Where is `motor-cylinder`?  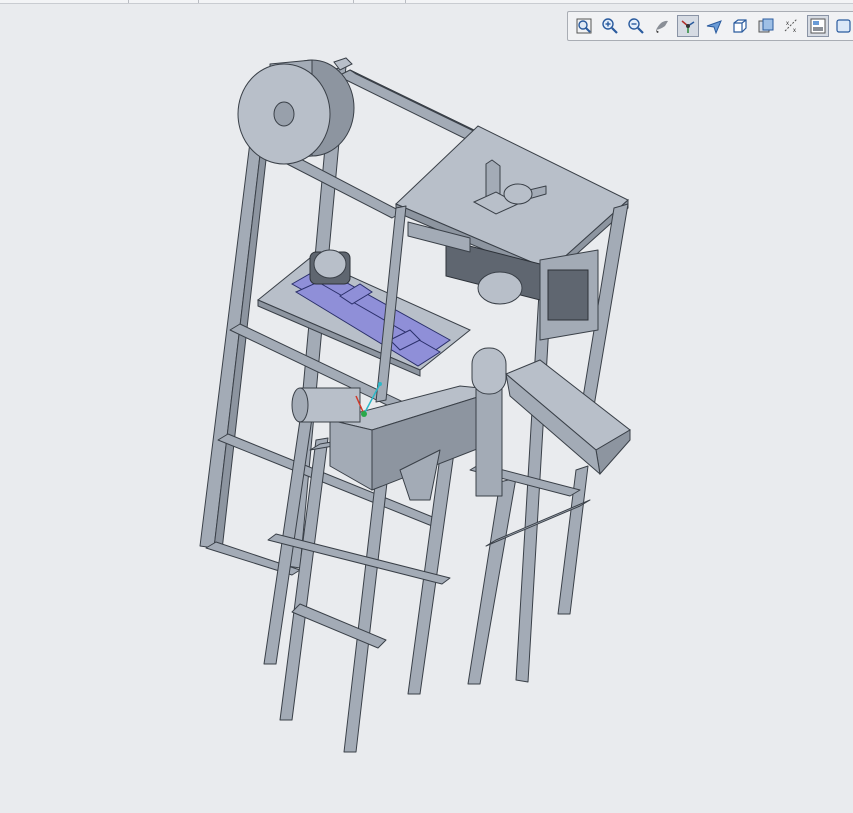 motor-cylinder is located at coordinates (326, 405).